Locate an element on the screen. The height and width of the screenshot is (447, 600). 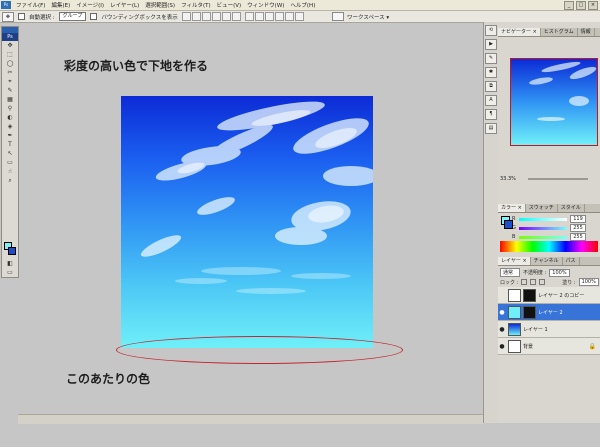
auto-select-checkbox is located at coordinates (21, 16).